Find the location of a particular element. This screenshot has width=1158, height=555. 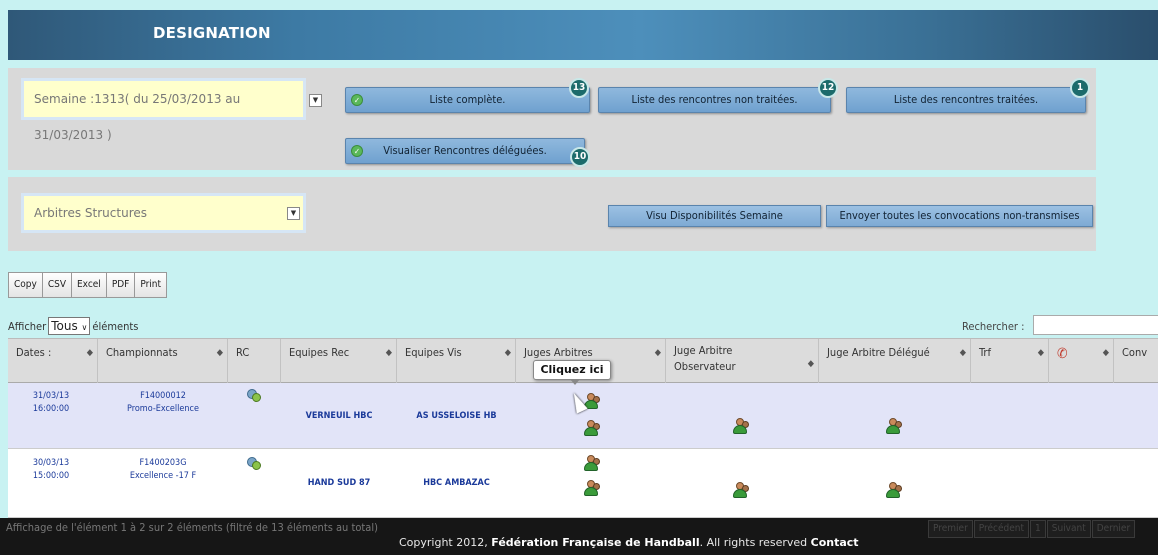

deleguees-button: ✓ Visualiser Rencontres déléguées. is located at coordinates (465, 151).